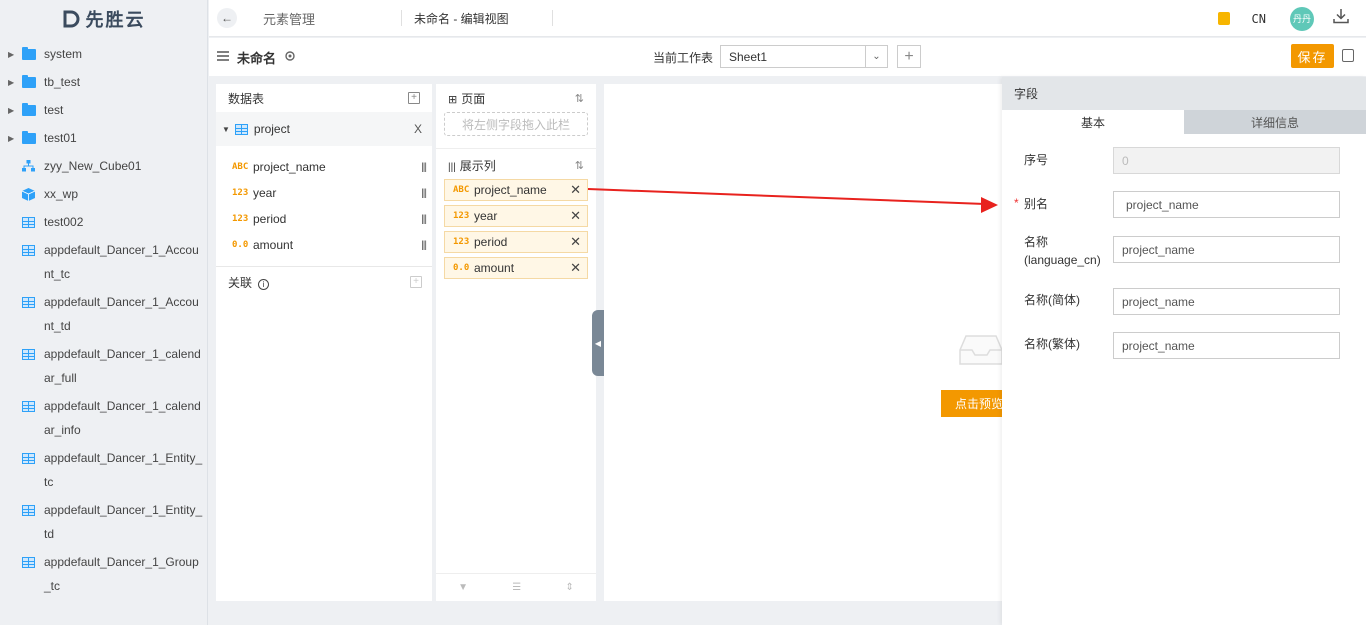  I want to click on save-button: 保存, so click(1312, 56).